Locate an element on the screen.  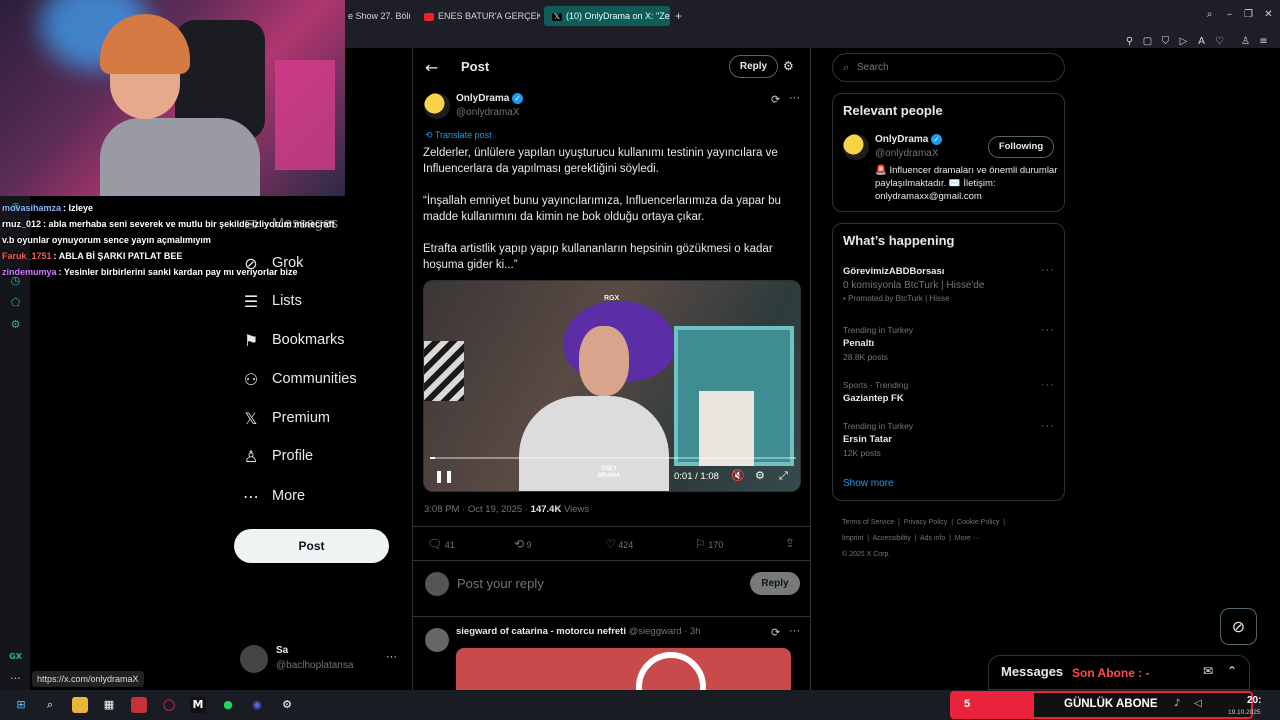
author-name: OnlyDrama ✓ is located at coordinates (490, 98).